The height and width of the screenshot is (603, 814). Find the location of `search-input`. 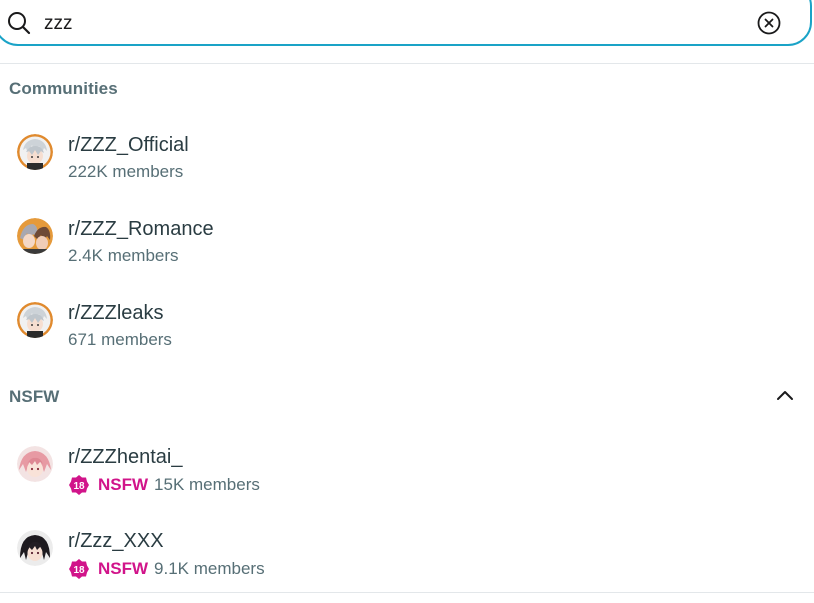

search-input is located at coordinates (384, 24).